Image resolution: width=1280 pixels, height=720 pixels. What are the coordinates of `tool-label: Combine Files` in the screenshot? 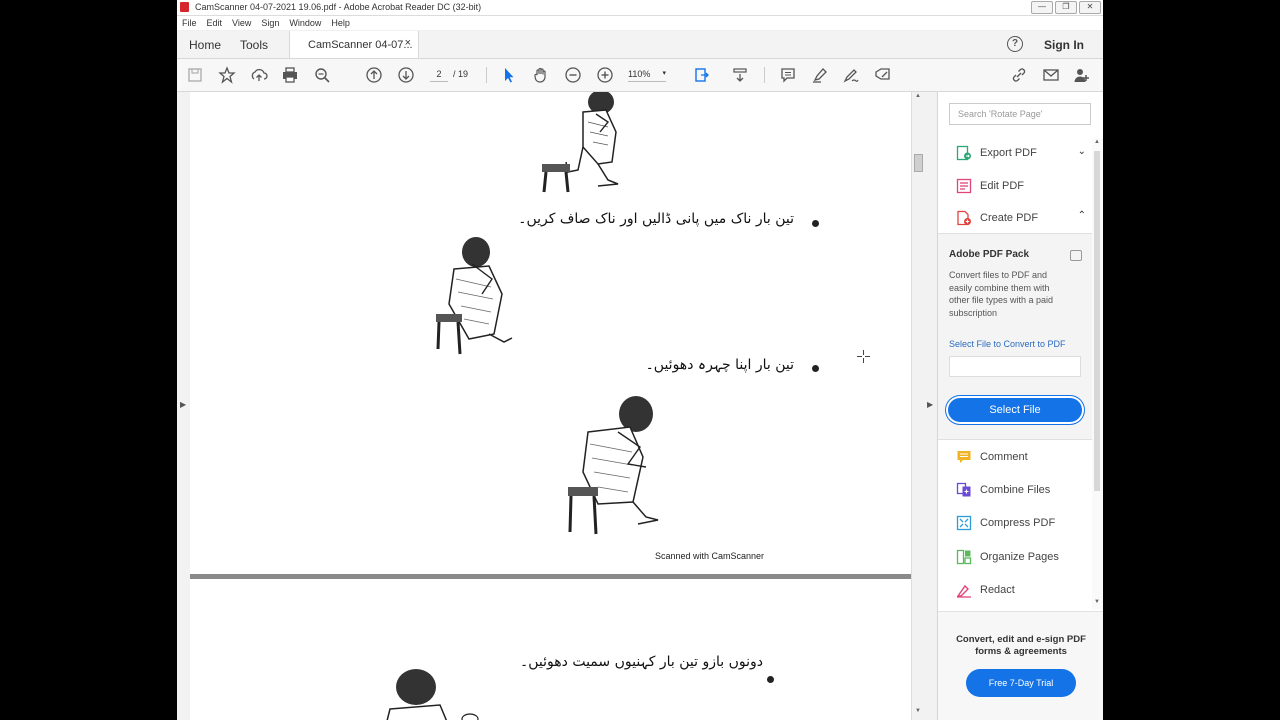 It's located at (1015, 490).